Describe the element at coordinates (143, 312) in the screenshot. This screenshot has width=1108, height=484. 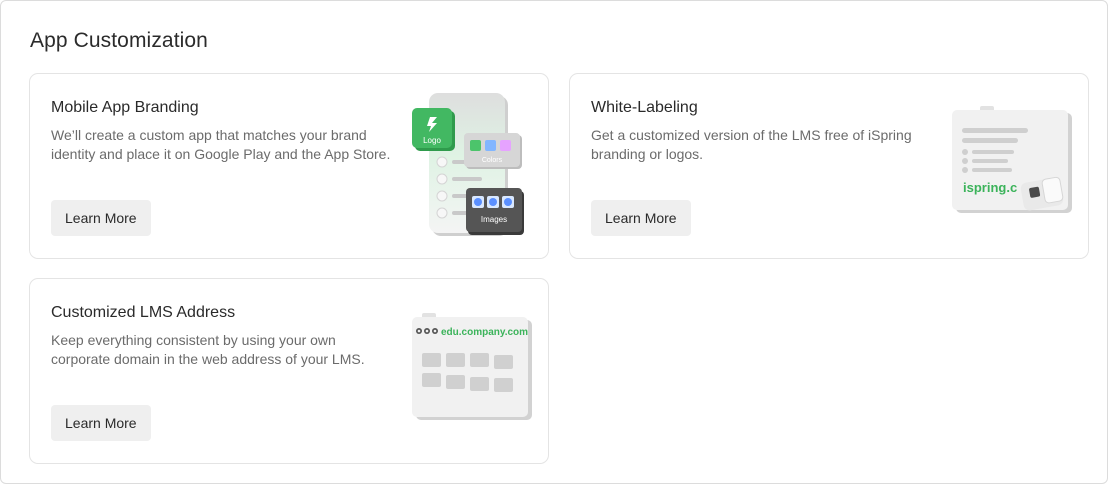
I see `card-title: Customized LMS Address` at that location.